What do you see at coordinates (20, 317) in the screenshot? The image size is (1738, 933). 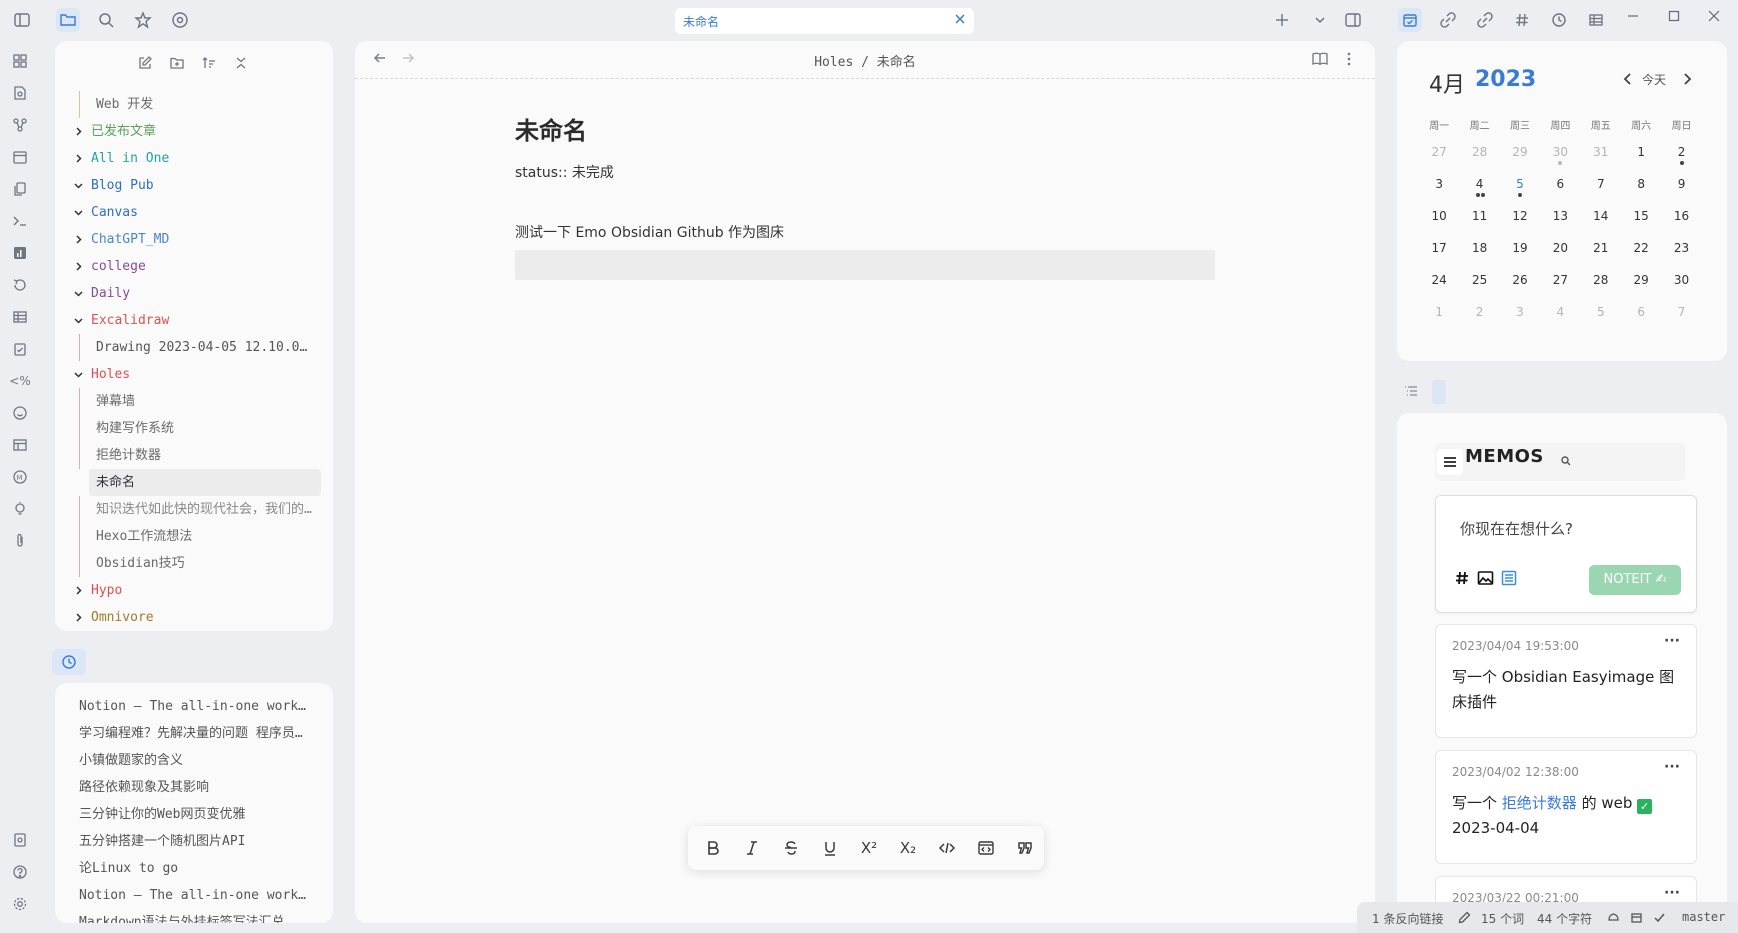 I see `spreadsheet-icon` at bounding box center [20, 317].